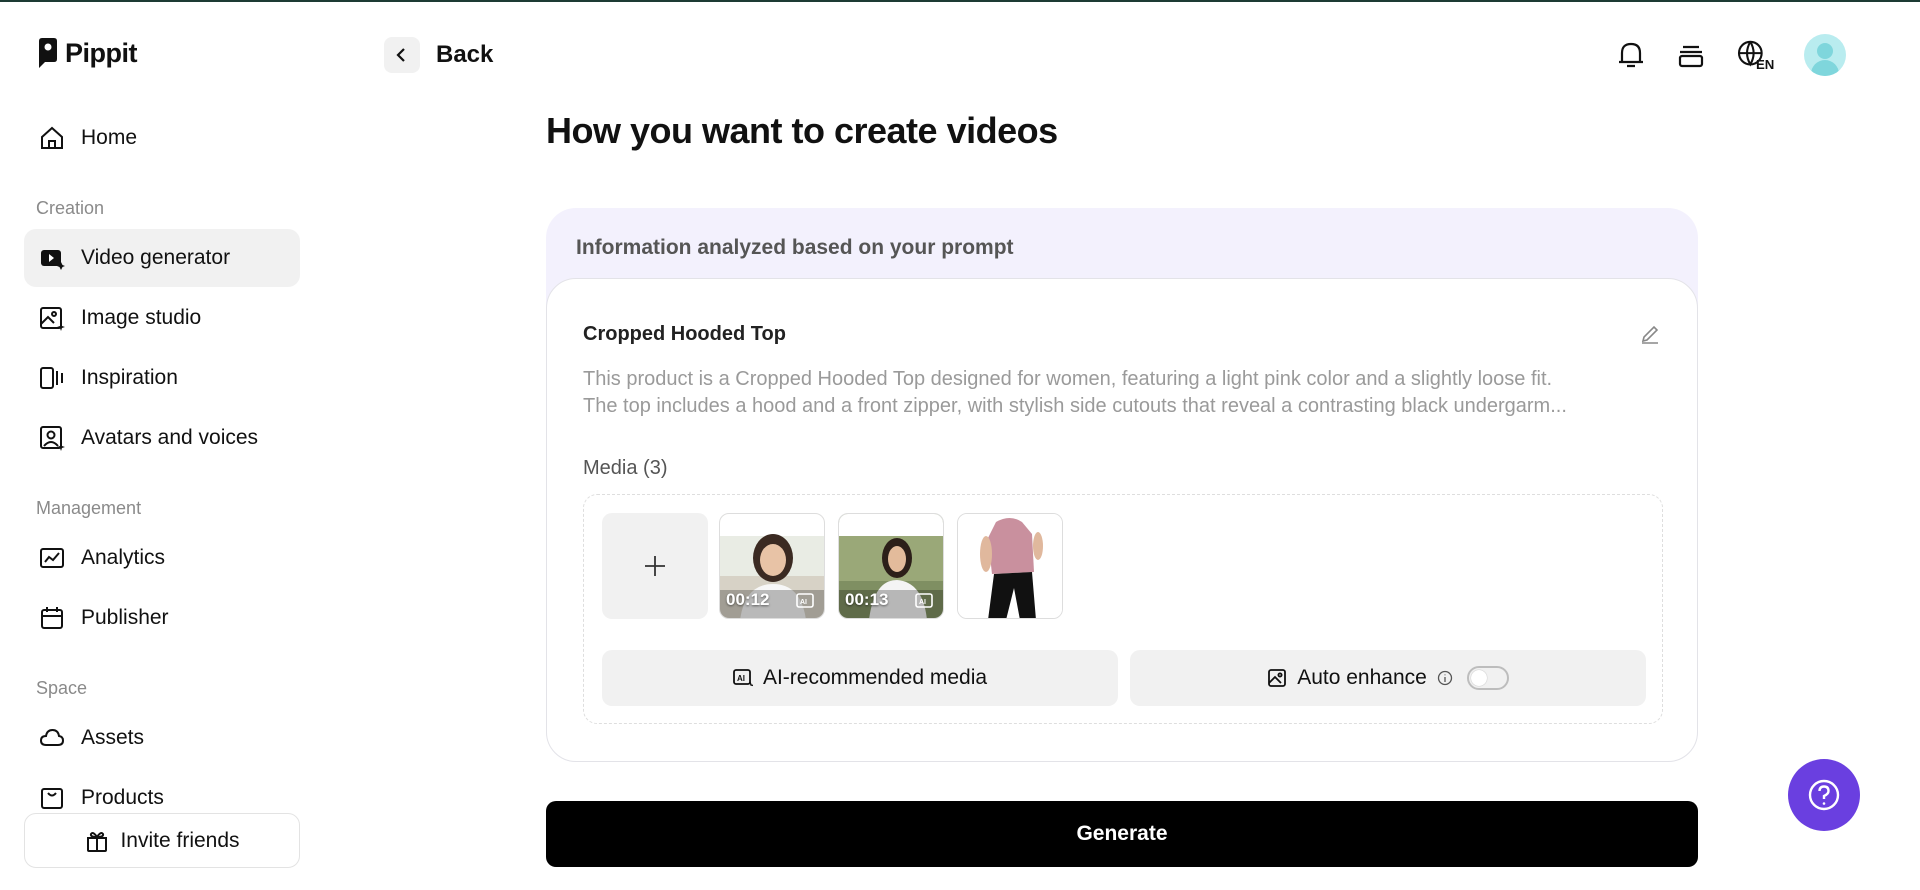  Describe the element at coordinates (1650, 334) in the screenshot. I see `edit-pencil-icon` at that location.